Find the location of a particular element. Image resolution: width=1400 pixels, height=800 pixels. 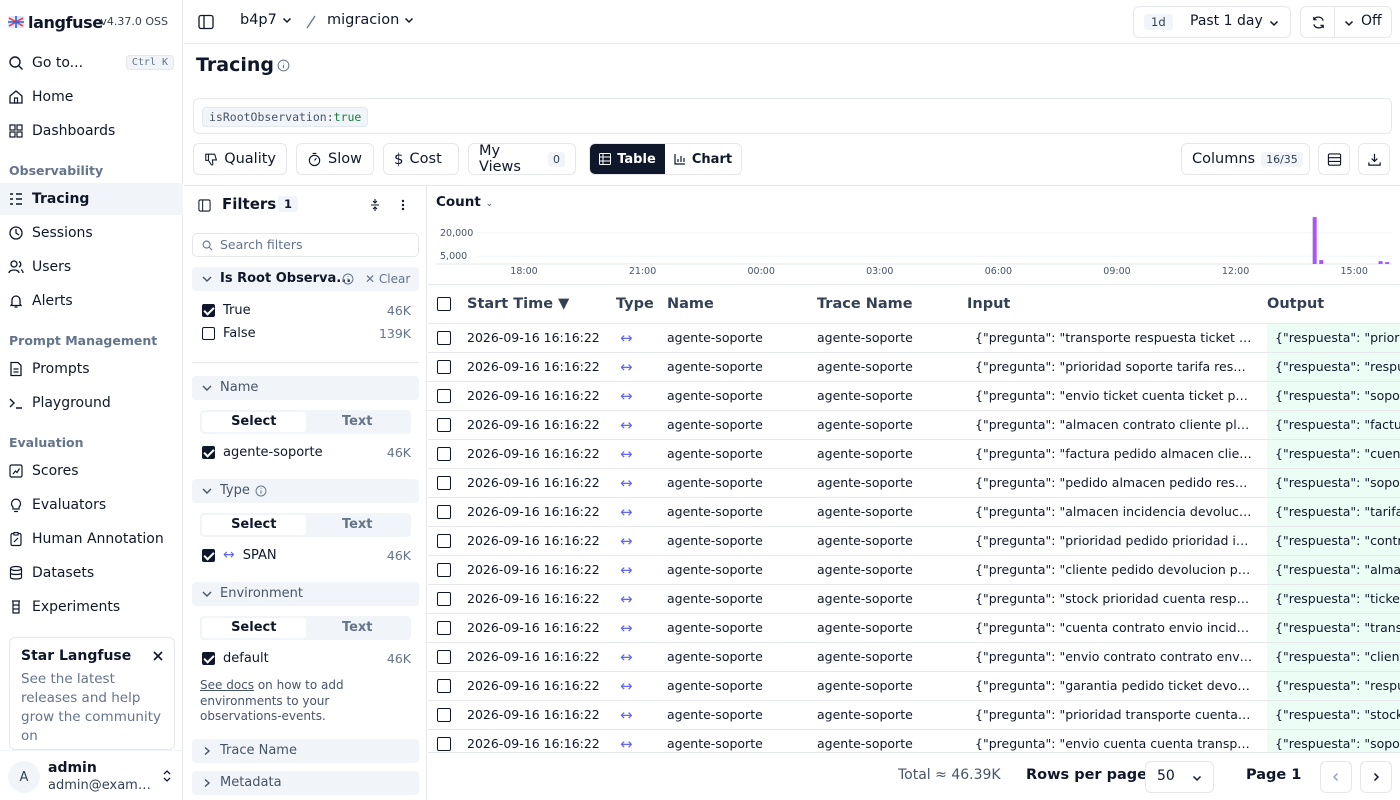

filter-group-type: Type is located at coordinates (305, 491).